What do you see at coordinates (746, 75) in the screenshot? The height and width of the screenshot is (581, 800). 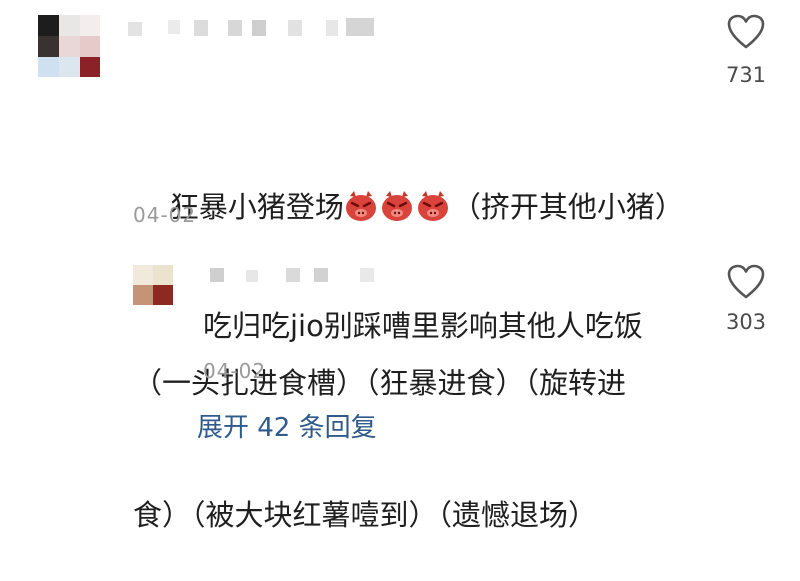 I see `like-count-1: 731` at bounding box center [746, 75].